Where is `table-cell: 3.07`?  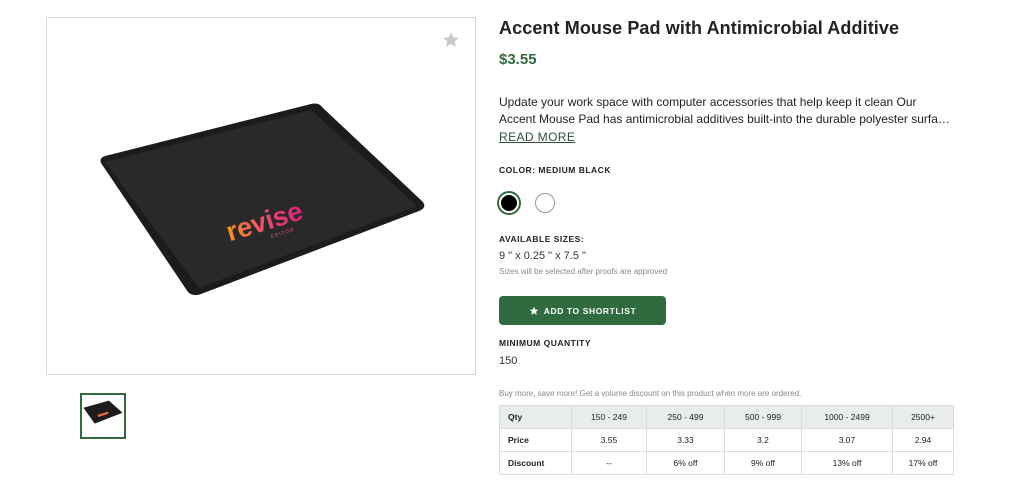 table-cell: 3.07 is located at coordinates (847, 440).